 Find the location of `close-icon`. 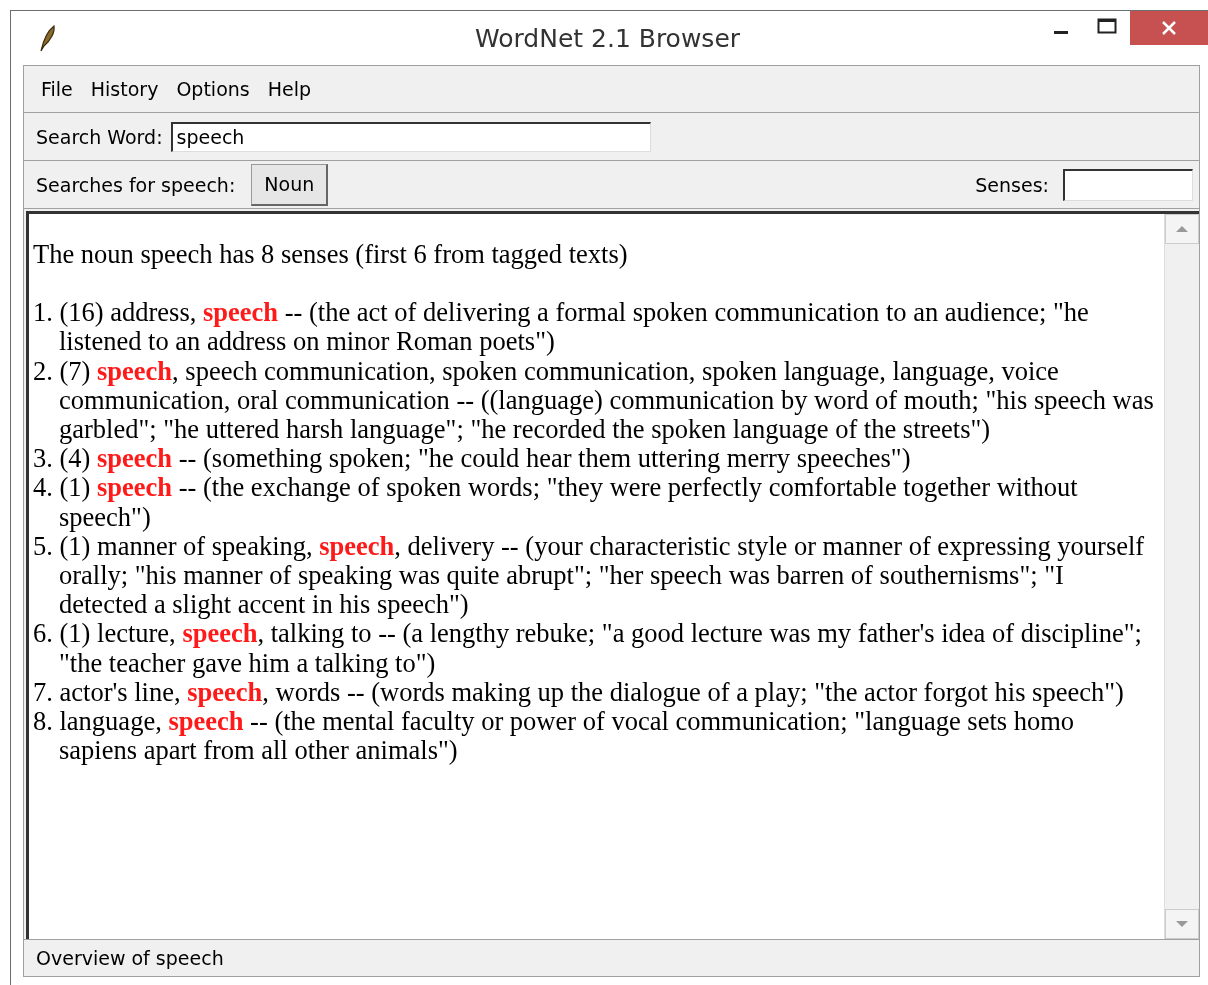

close-icon is located at coordinates (1169, 28).